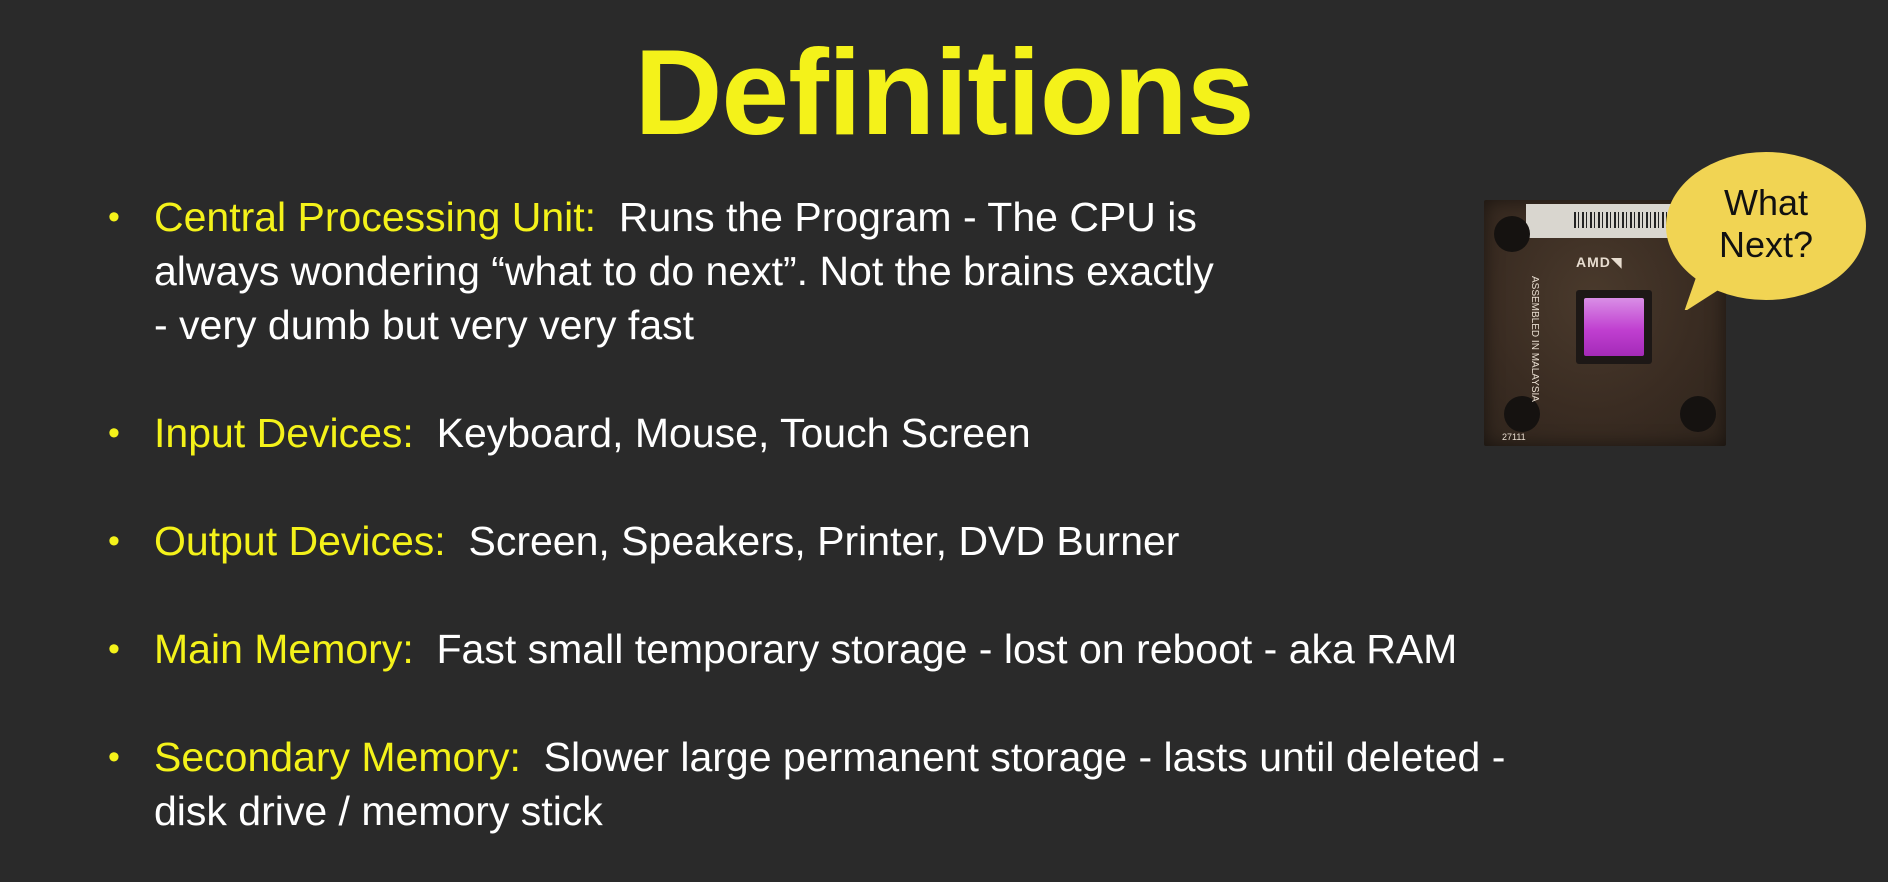  What do you see at coordinates (1534, 339) in the screenshot?
I see `cpu-assembly-text: ASSEMBLED IN MALAYSIA` at bounding box center [1534, 339].